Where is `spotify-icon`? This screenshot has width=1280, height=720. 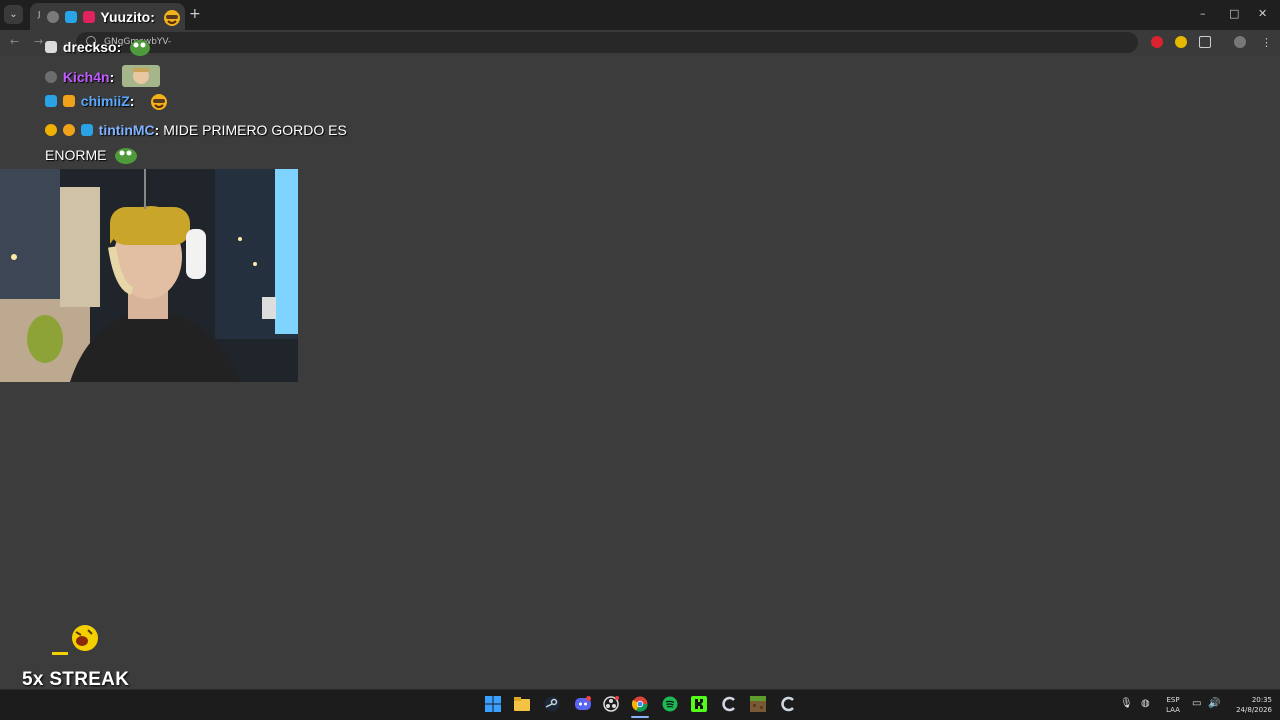 spotify-icon is located at coordinates (670, 704).